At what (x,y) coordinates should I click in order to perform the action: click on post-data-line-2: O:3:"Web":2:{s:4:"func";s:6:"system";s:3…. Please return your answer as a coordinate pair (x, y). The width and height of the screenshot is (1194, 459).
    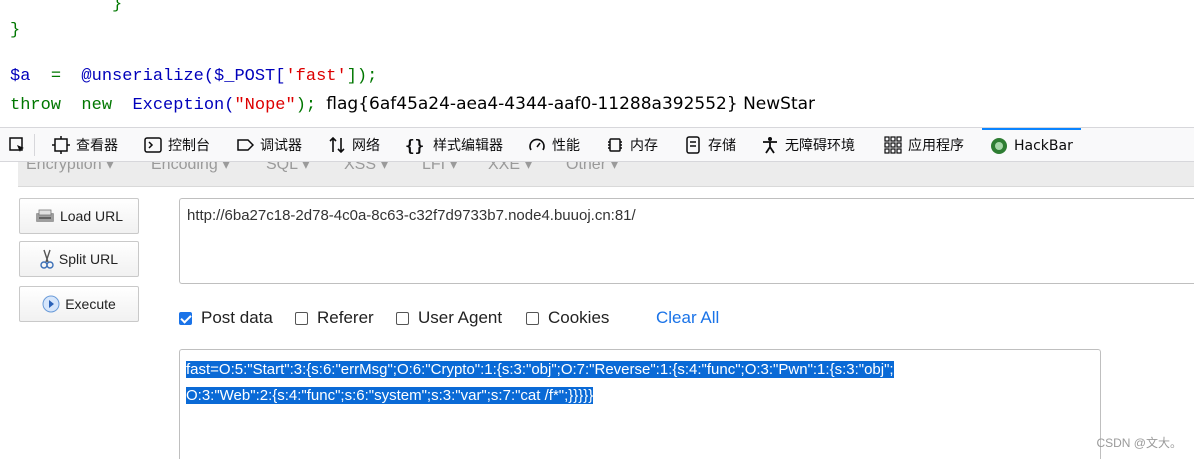
    Looking at the image, I should click on (390, 395).